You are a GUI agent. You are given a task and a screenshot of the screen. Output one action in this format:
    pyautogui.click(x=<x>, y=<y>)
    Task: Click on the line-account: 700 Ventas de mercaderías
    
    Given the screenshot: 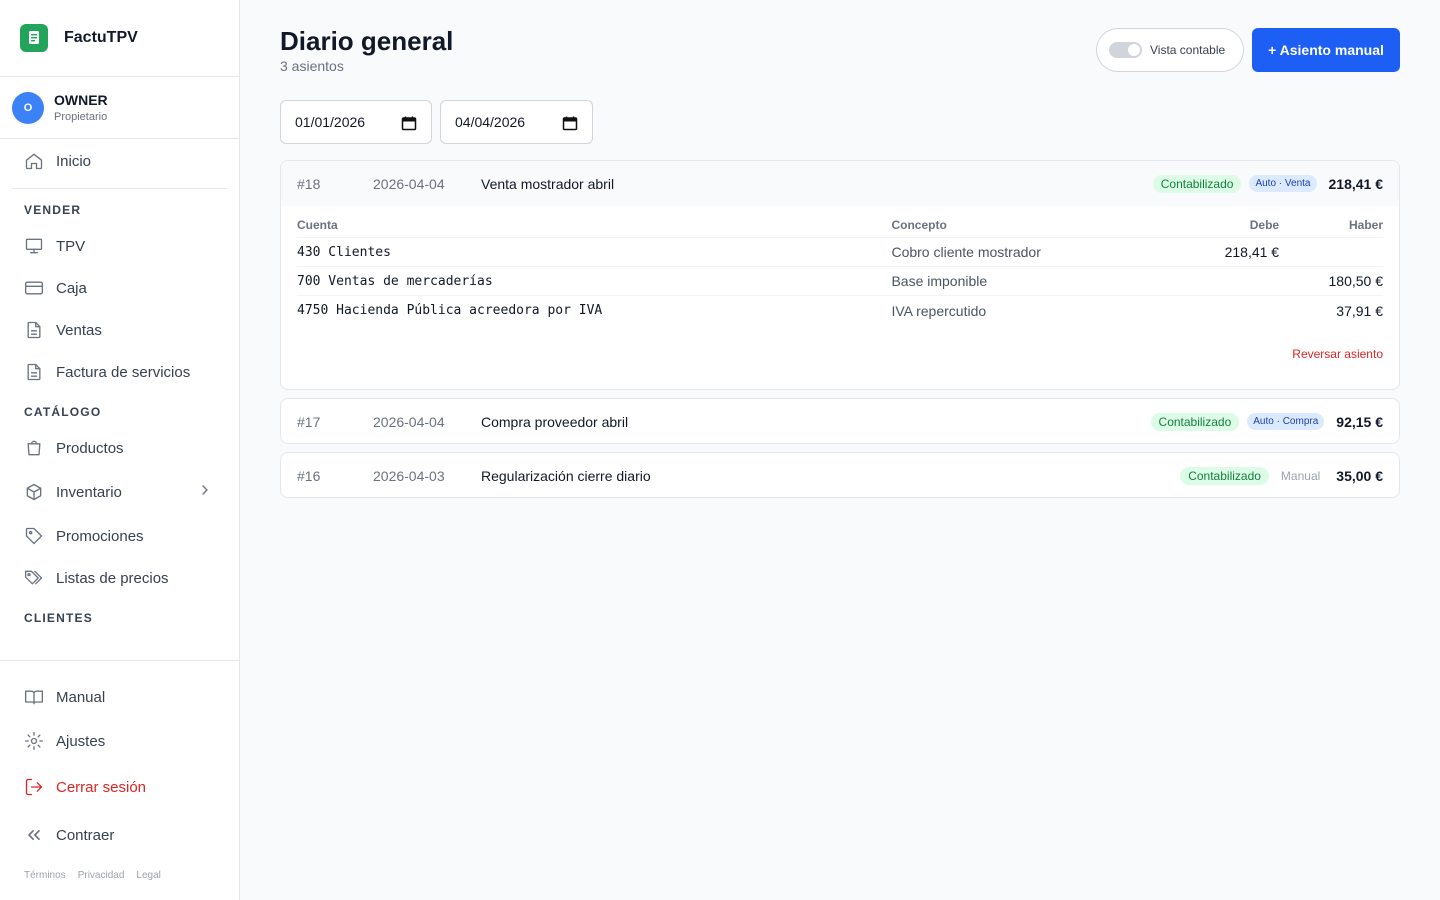 What is the action you would take?
    pyautogui.click(x=395, y=281)
    